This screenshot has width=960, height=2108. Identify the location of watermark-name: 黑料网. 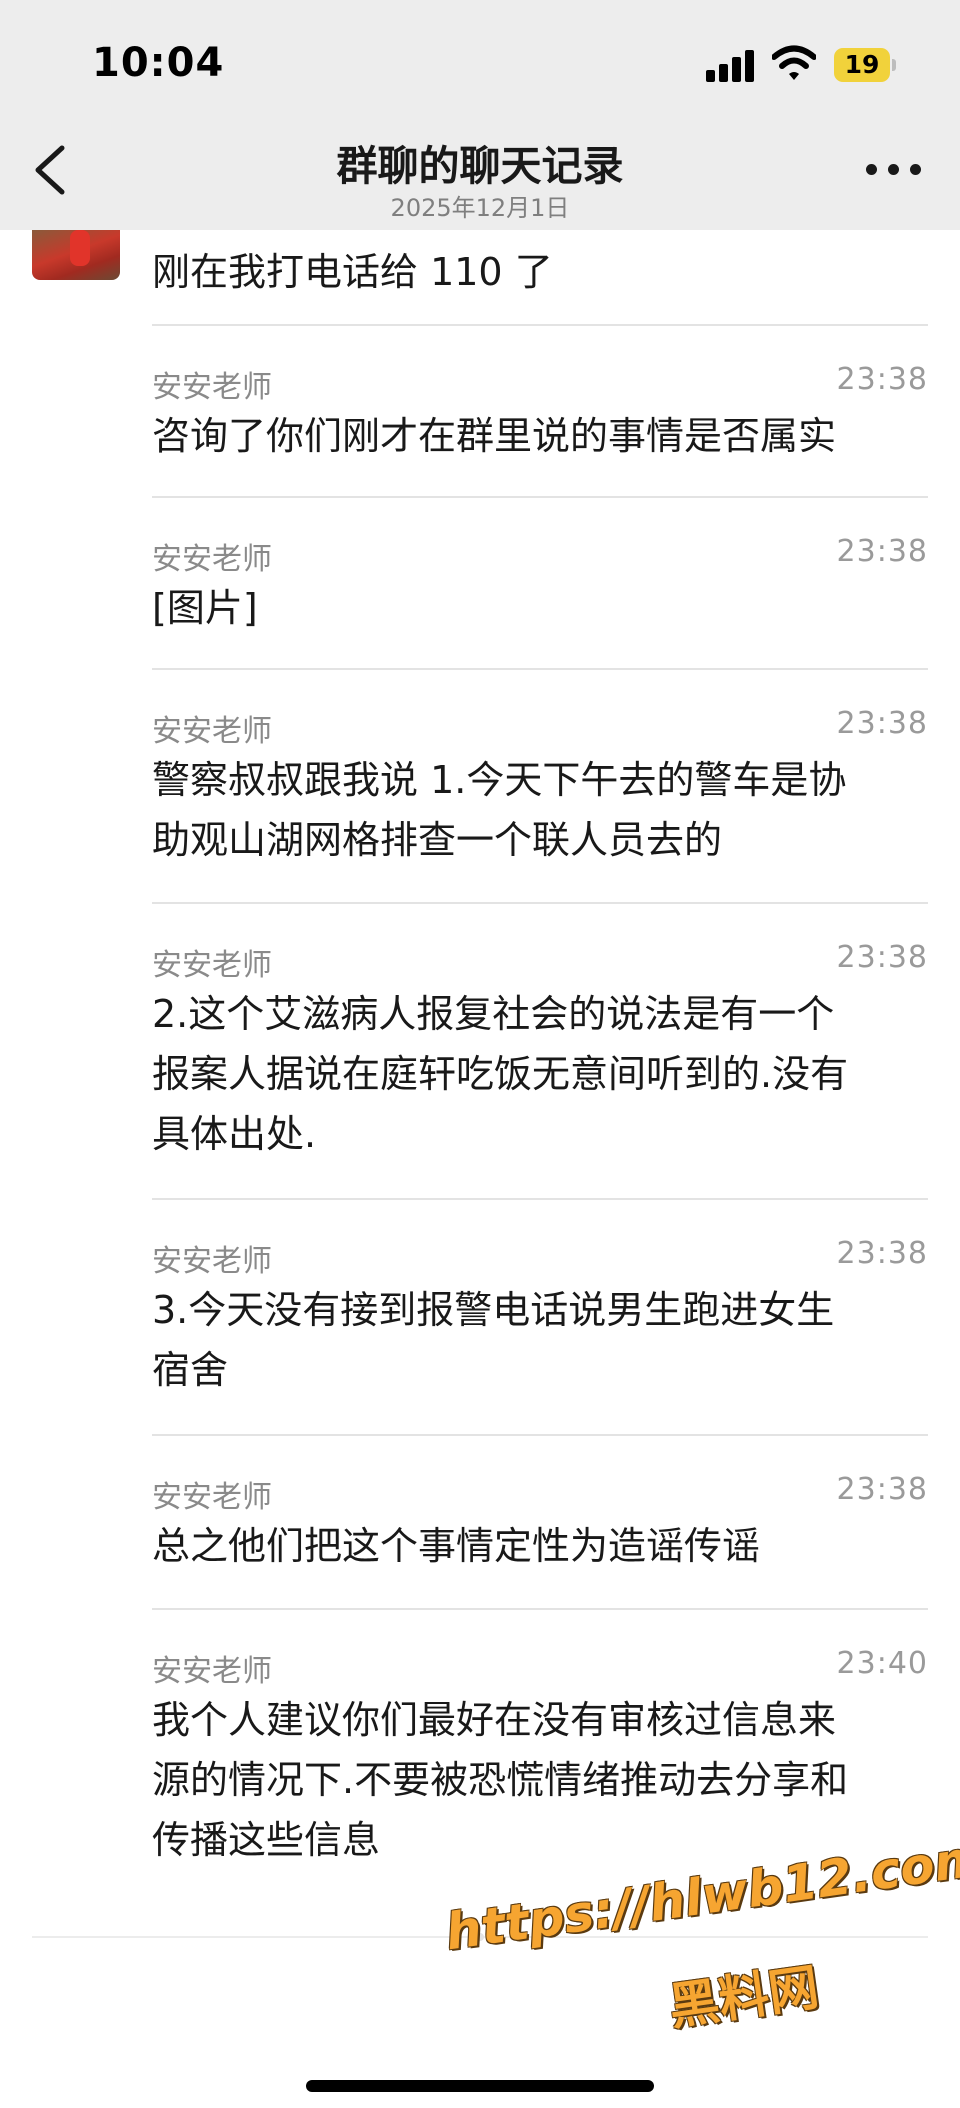
(744, 1997).